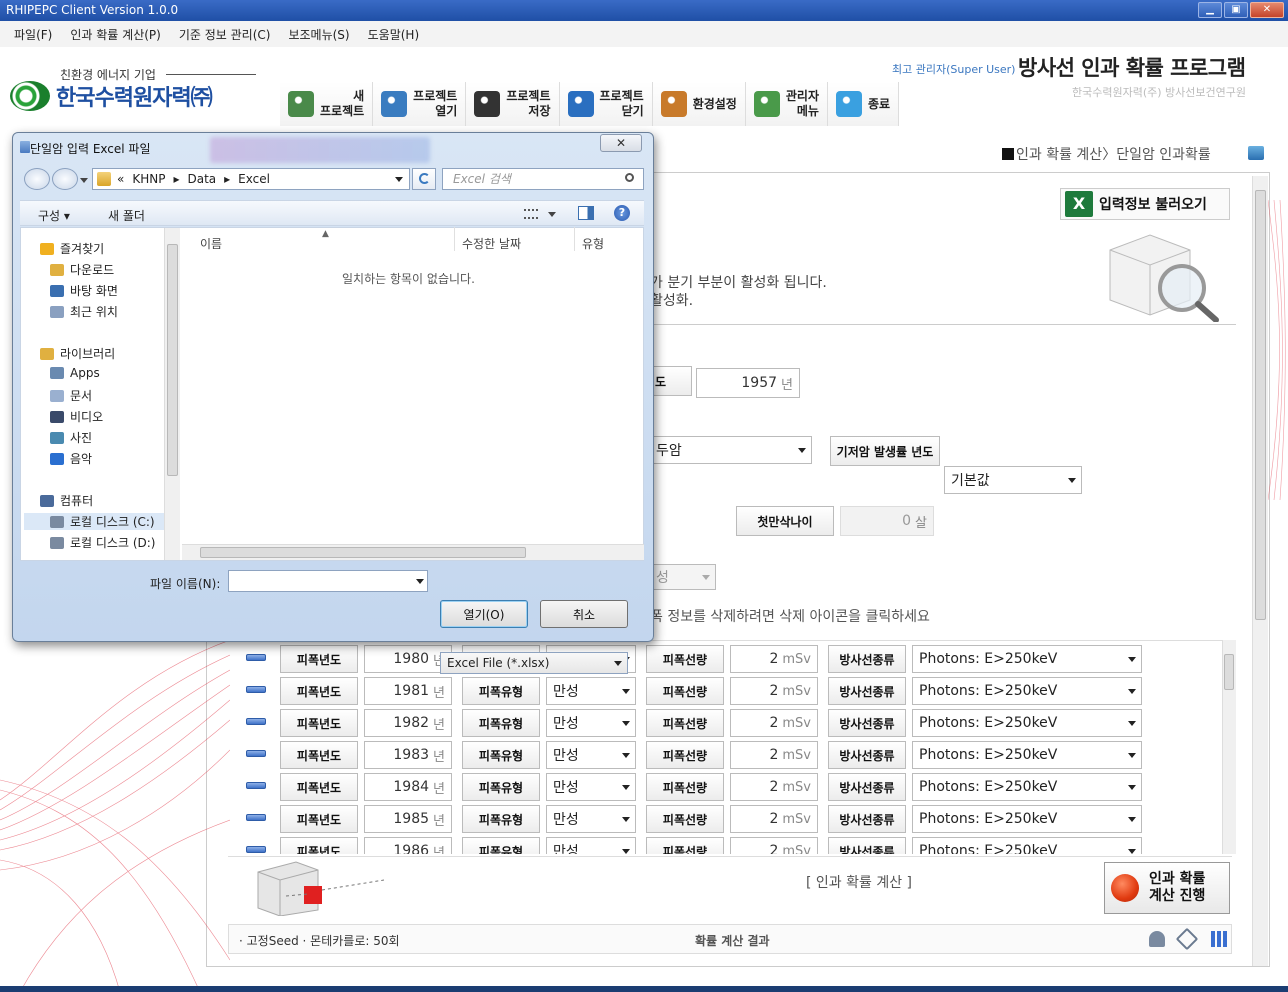 This screenshot has width=1288, height=992. Describe the element at coordinates (318, 34) in the screenshot. I see `menu-aux: 보조메뉴(S)` at that location.